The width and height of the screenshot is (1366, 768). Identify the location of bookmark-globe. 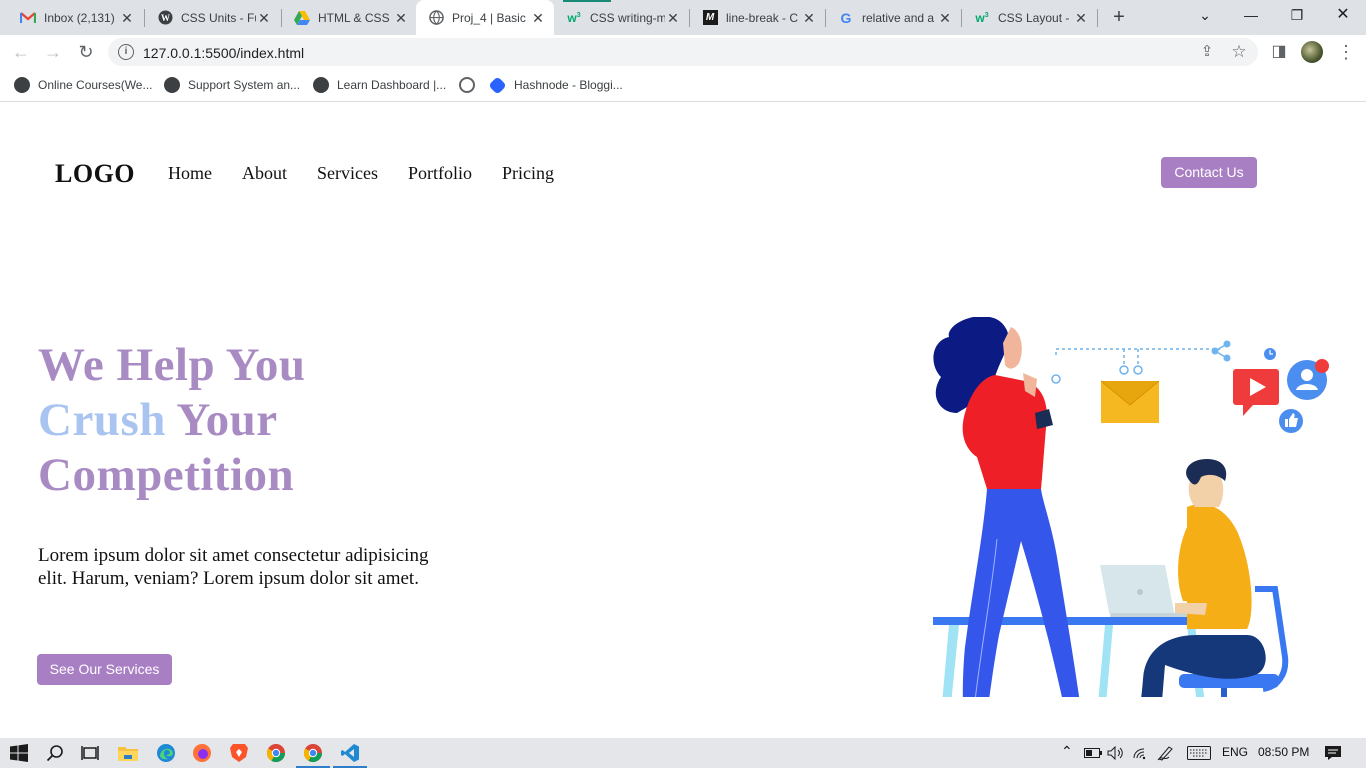
(471, 85).